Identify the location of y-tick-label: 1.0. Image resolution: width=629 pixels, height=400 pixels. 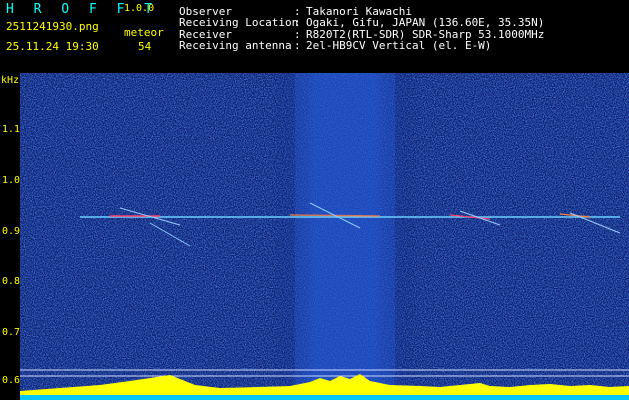
(11, 180).